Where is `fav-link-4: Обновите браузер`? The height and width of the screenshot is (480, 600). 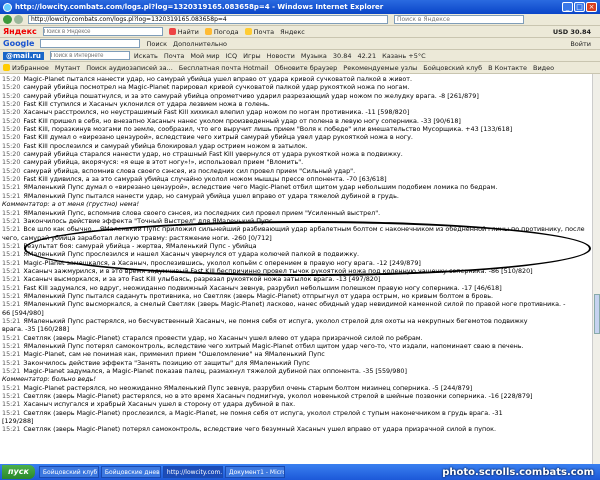 fav-link-4: Обновите браузер is located at coordinates (305, 68).